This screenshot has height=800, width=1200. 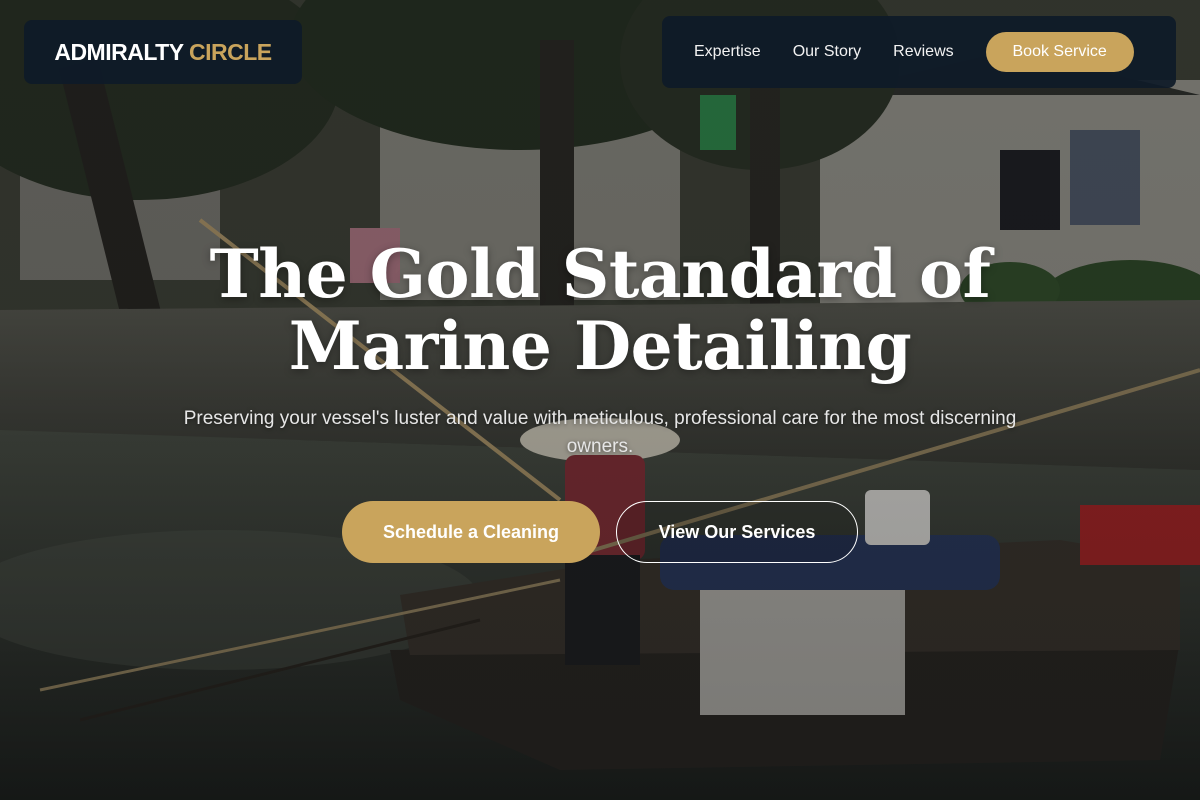 What do you see at coordinates (737, 532) in the screenshot?
I see `view-services-button: View Our Services` at bounding box center [737, 532].